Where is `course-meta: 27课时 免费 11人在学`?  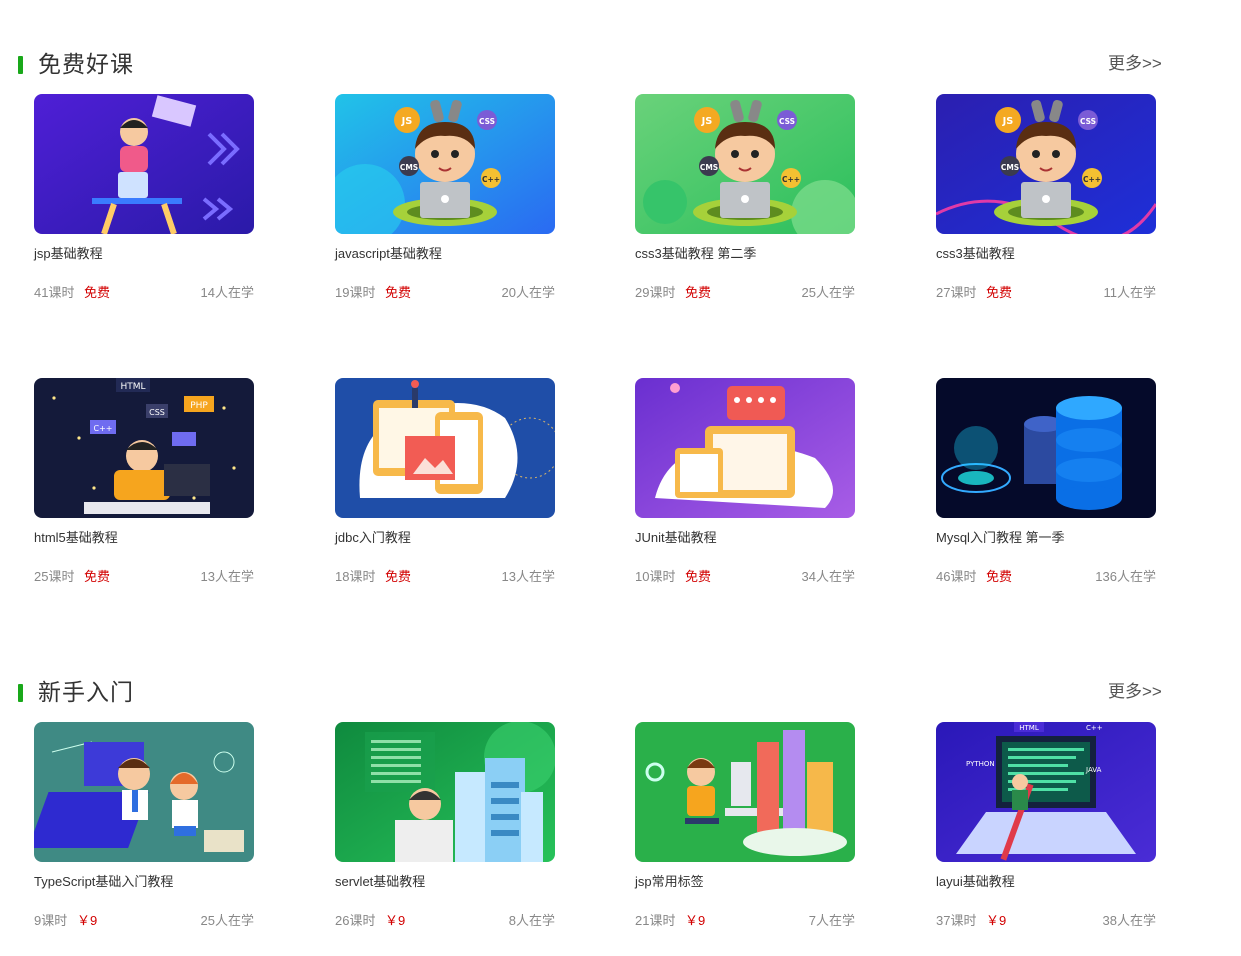 course-meta: 27课时 免费 11人在学 is located at coordinates (1046, 293).